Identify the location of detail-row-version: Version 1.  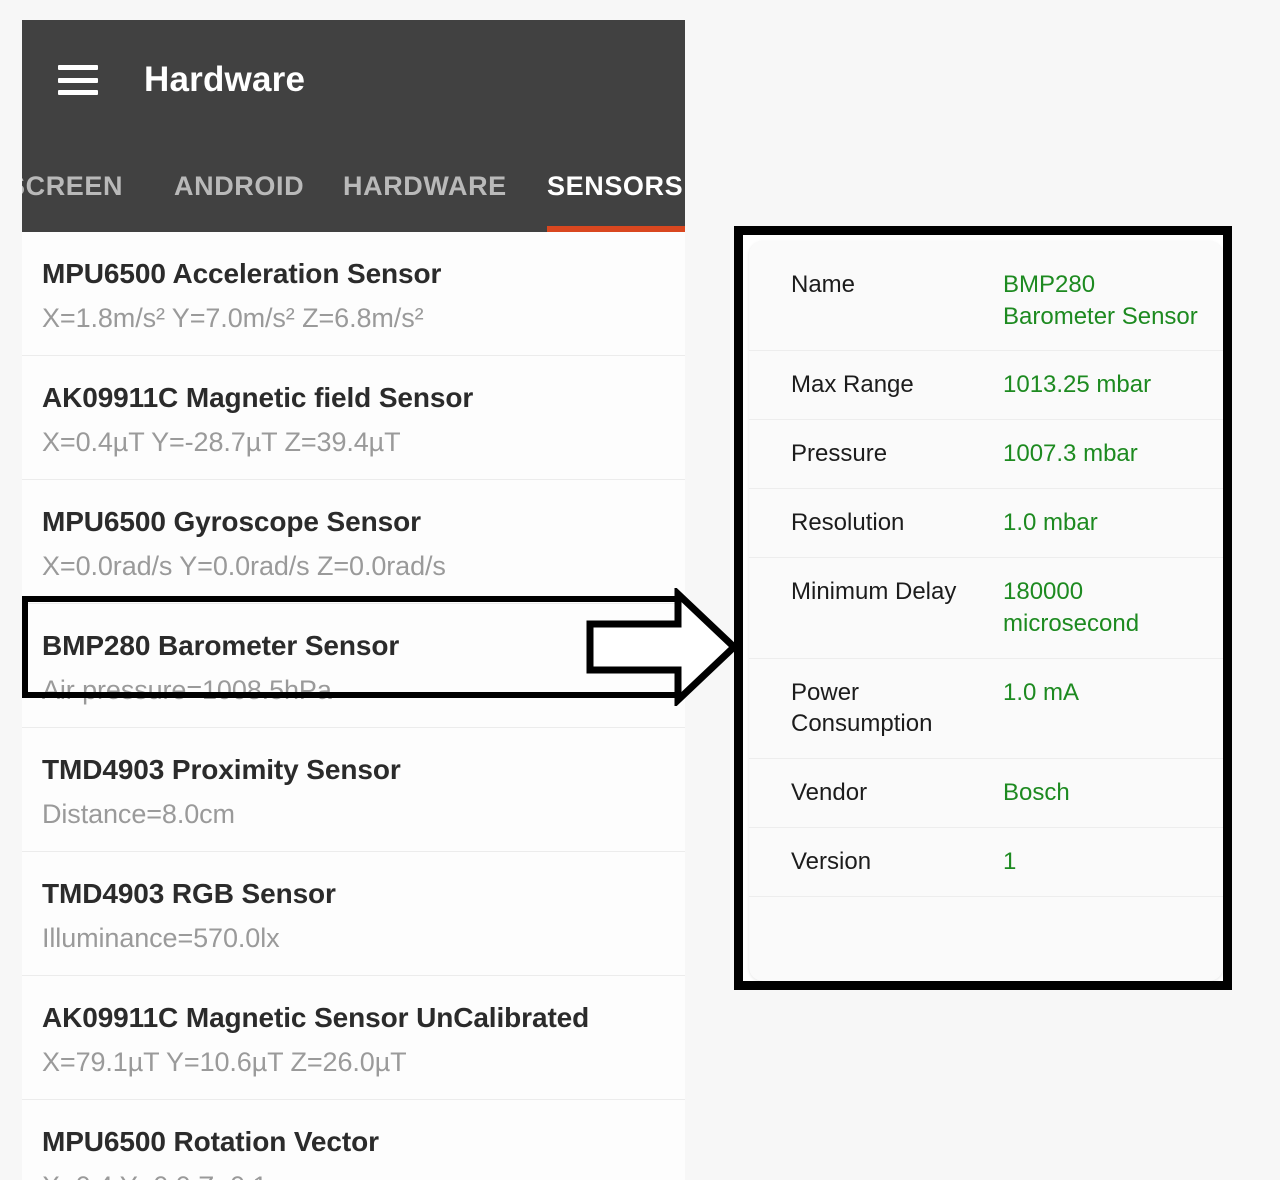
(986, 863).